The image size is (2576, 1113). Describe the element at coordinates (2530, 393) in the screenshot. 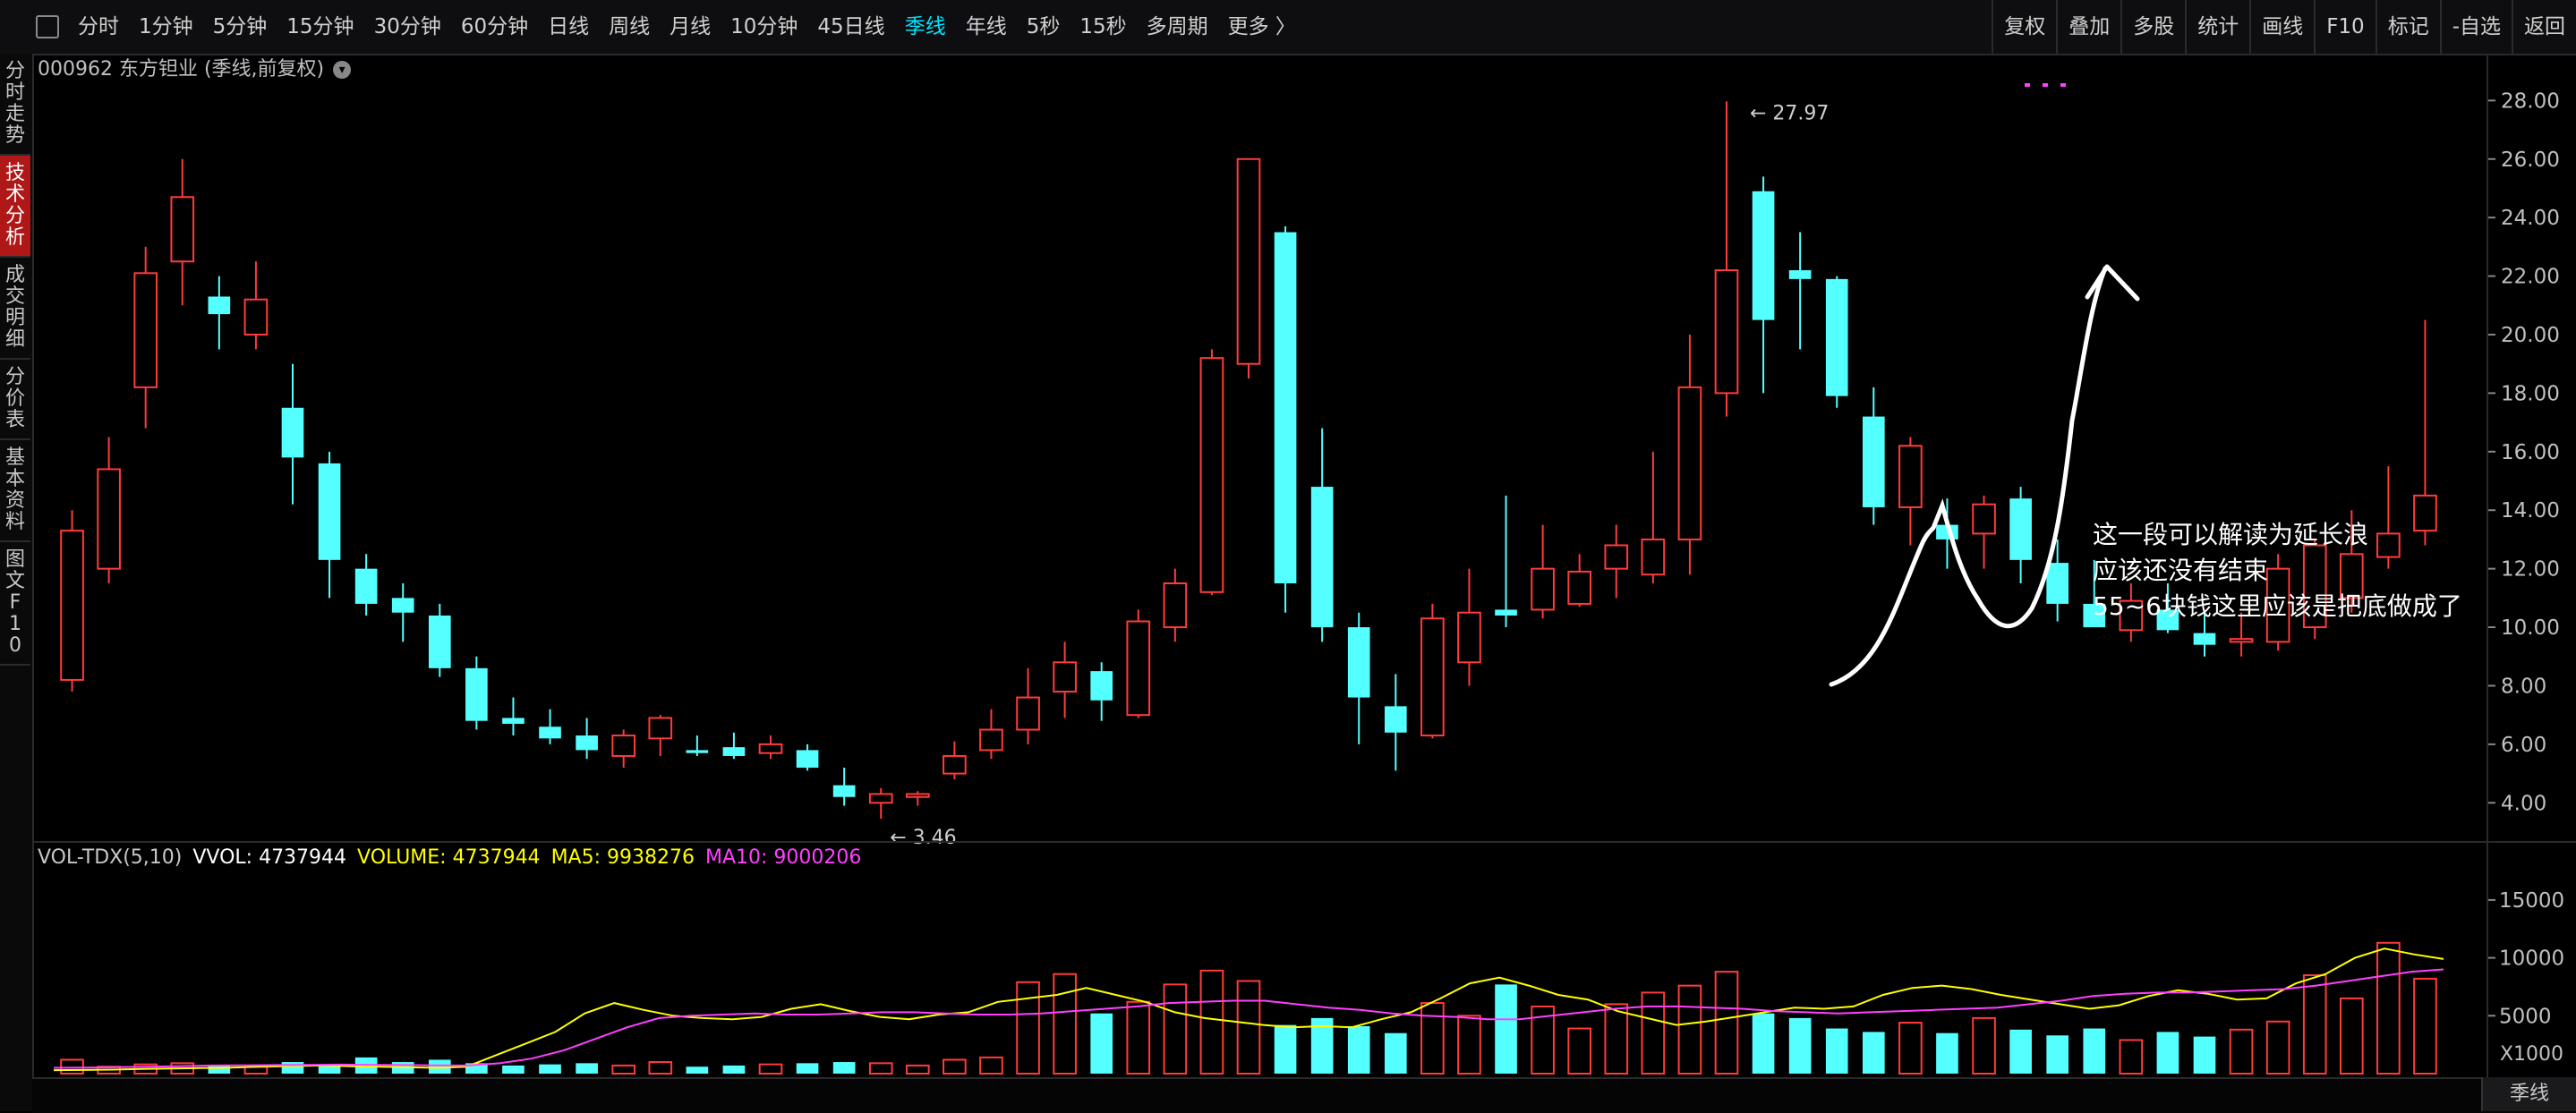

I see `price-tick-label: 18.00` at that location.